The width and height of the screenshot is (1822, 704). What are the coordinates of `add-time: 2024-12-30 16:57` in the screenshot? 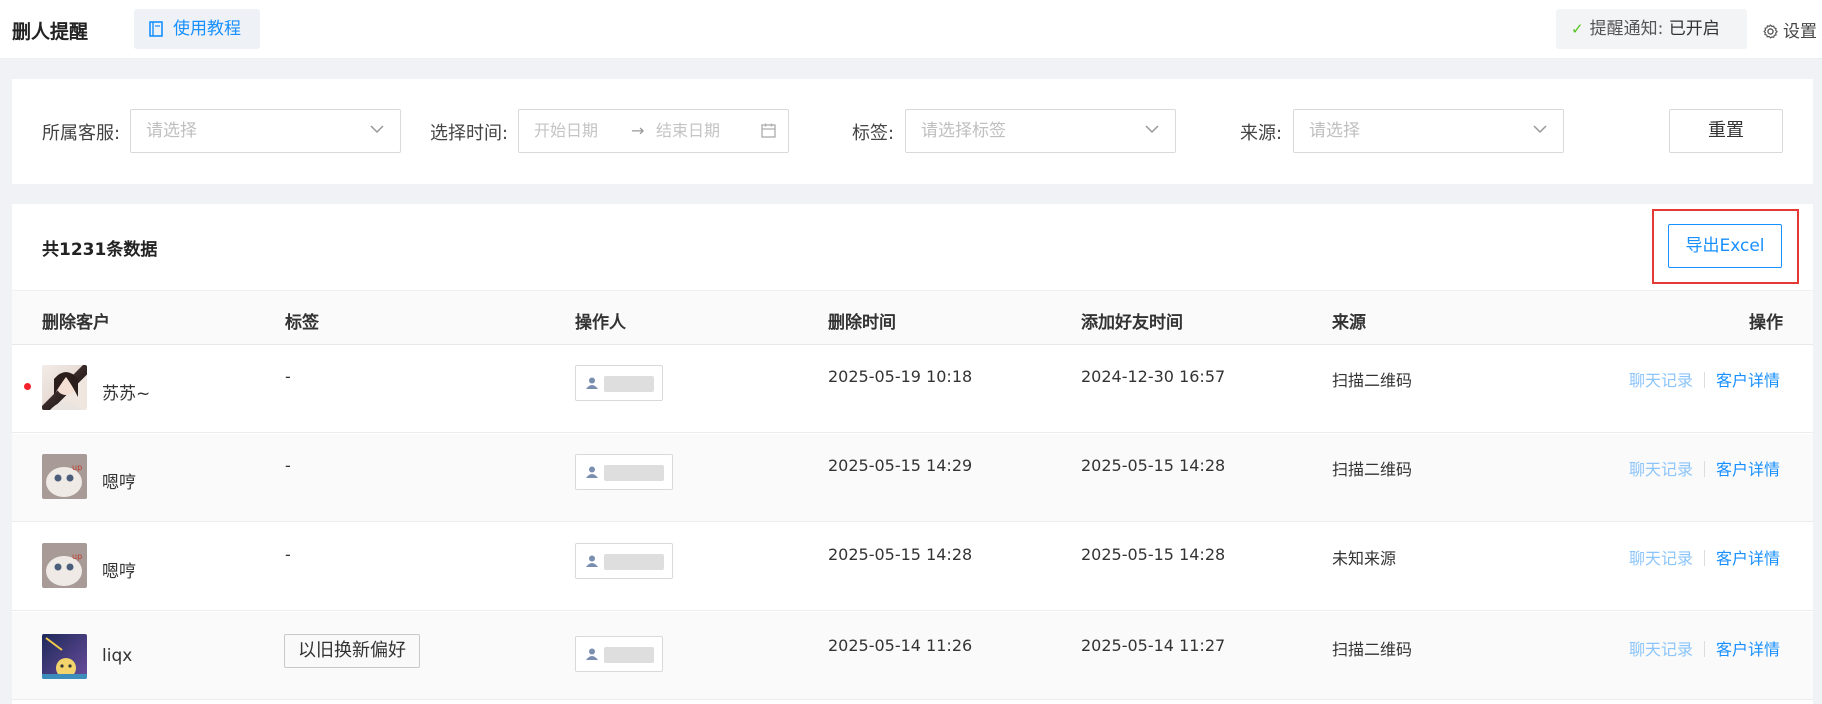 It's located at (1153, 376).